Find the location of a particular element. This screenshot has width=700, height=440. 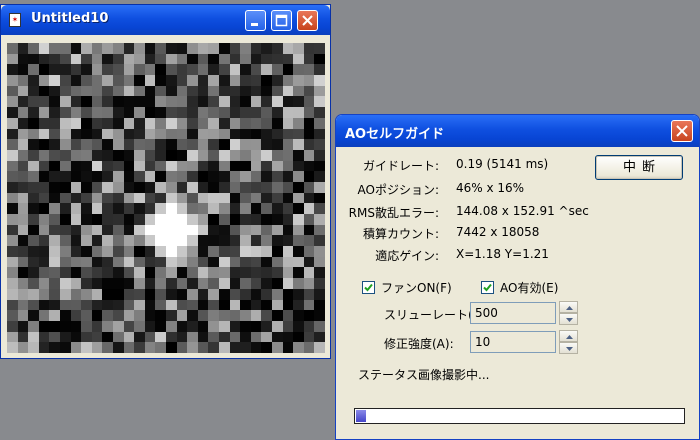

app-document-icon: ✶ is located at coordinates (15, 20).